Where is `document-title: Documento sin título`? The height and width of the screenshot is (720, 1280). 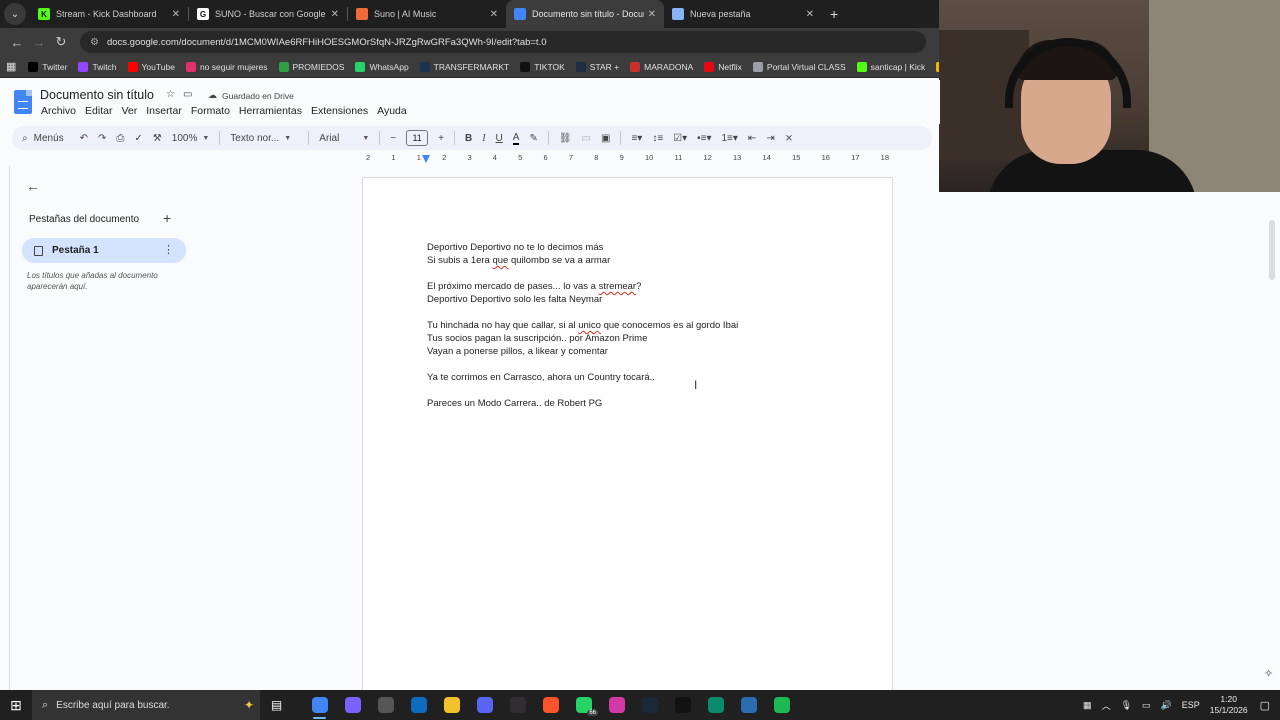
document-title: Documento sin título is located at coordinates (97, 95).